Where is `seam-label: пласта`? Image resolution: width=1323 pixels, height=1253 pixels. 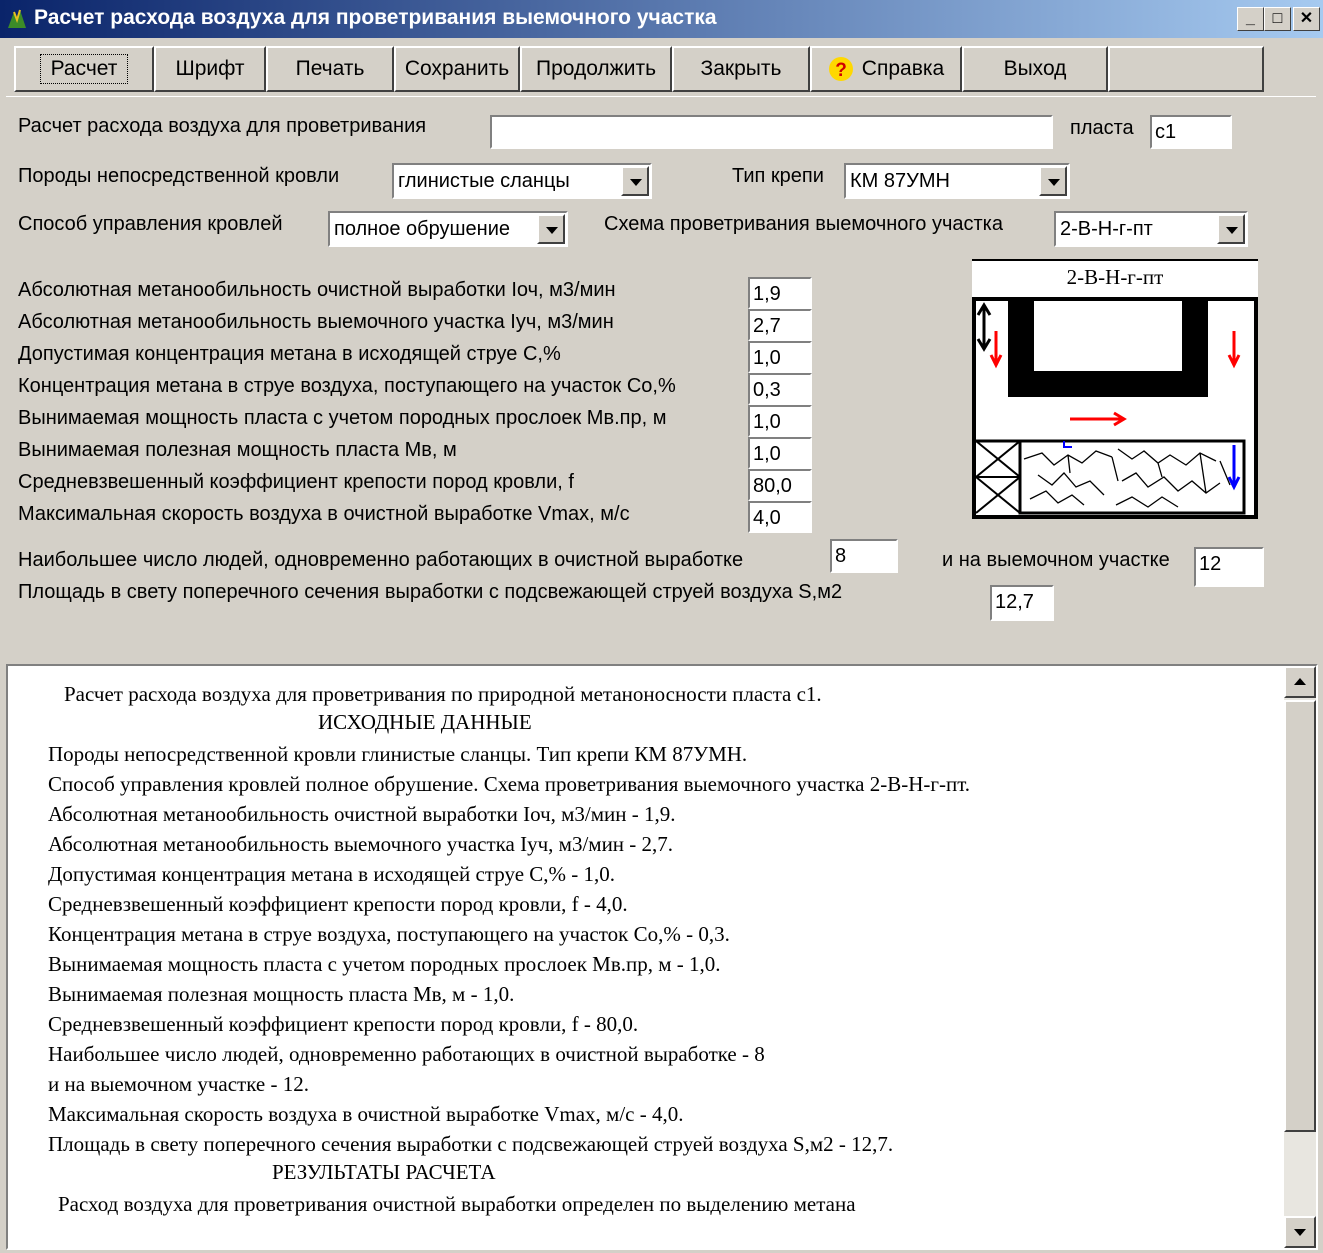 seam-label: пласта is located at coordinates (1102, 128).